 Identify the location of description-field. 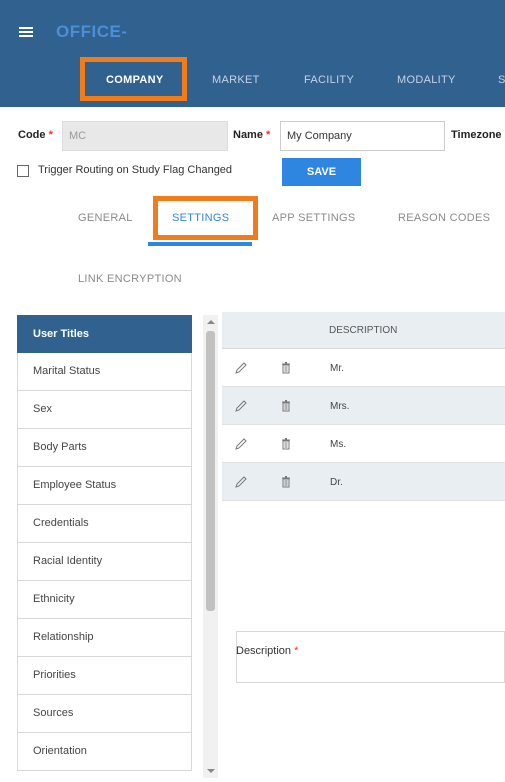
(370, 657).